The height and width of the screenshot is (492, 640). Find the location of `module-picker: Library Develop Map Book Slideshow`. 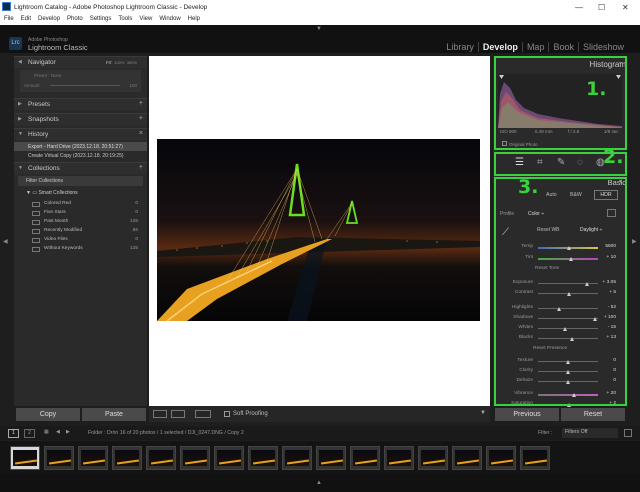

module-picker: Library Develop Map Book Slideshow is located at coordinates (535, 47).